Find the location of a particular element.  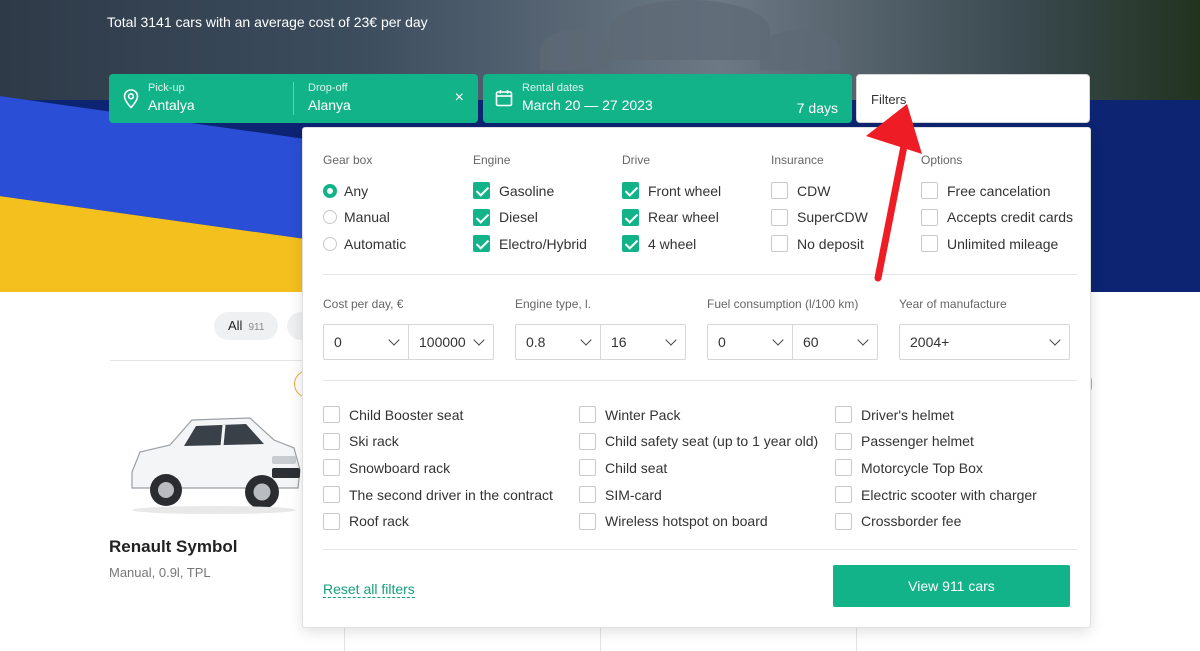

field-divider is located at coordinates (293, 98).